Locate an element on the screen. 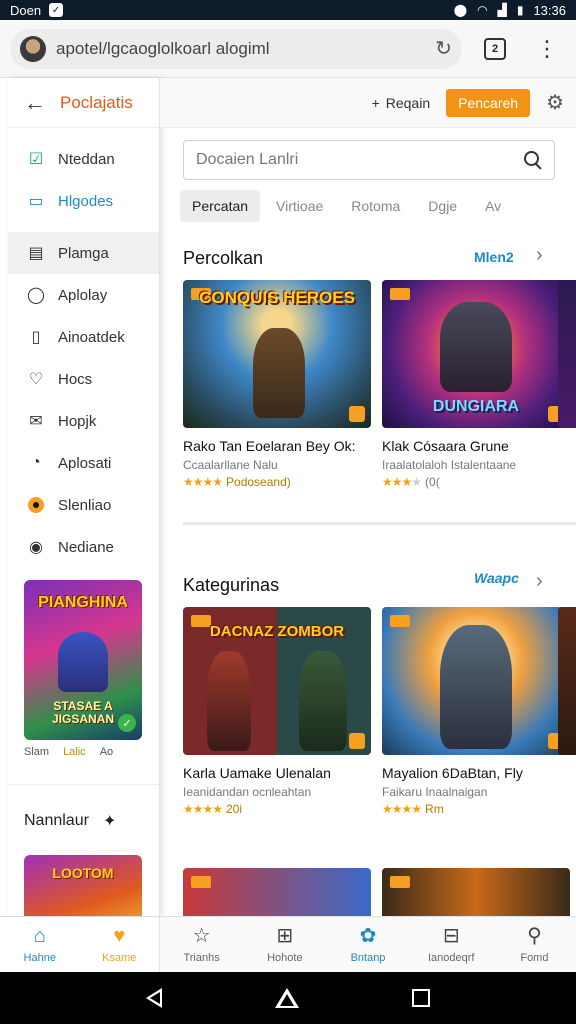 The height and width of the screenshot is (1024, 576). drawer-item-3: ◯ Aplolay is located at coordinates (83, 295).